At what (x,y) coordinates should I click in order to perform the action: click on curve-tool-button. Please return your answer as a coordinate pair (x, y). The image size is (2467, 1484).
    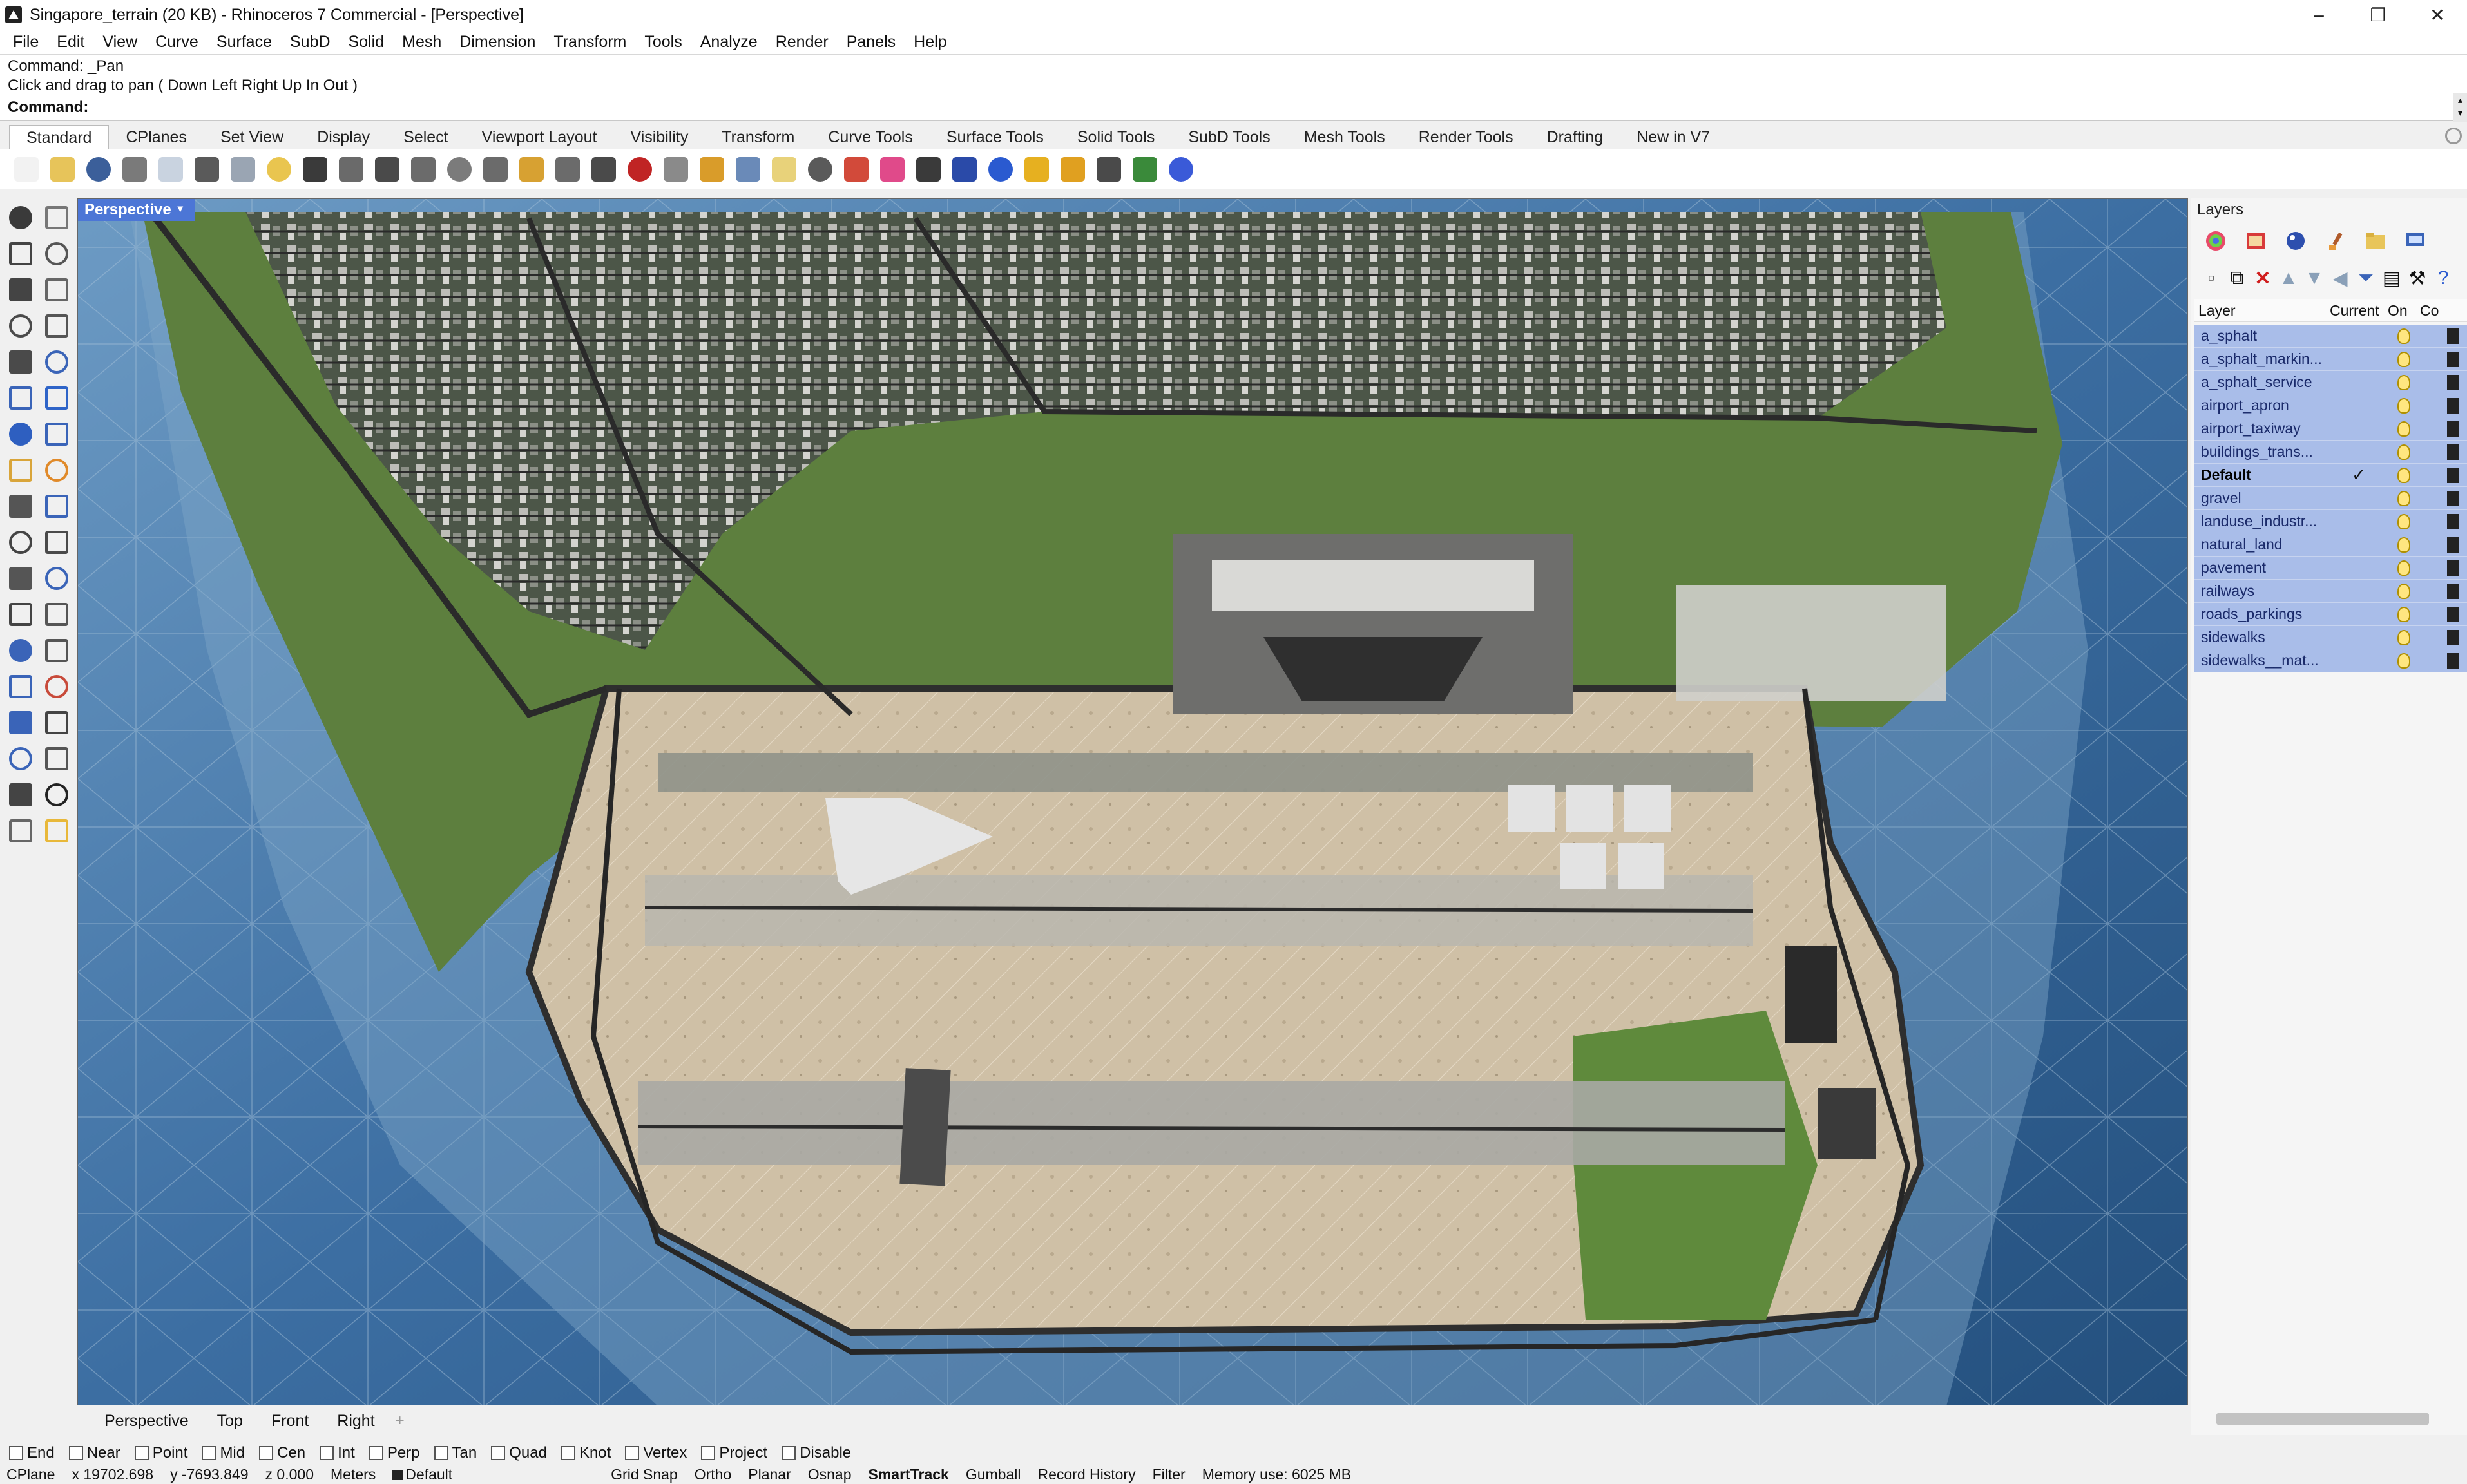
    Looking at the image, I should click on (57, 254).